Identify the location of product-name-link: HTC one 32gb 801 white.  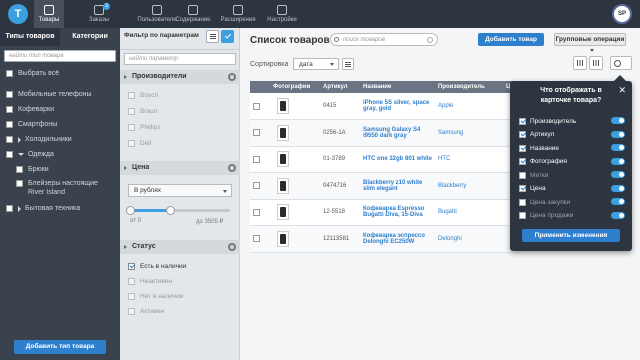
(397, 159).